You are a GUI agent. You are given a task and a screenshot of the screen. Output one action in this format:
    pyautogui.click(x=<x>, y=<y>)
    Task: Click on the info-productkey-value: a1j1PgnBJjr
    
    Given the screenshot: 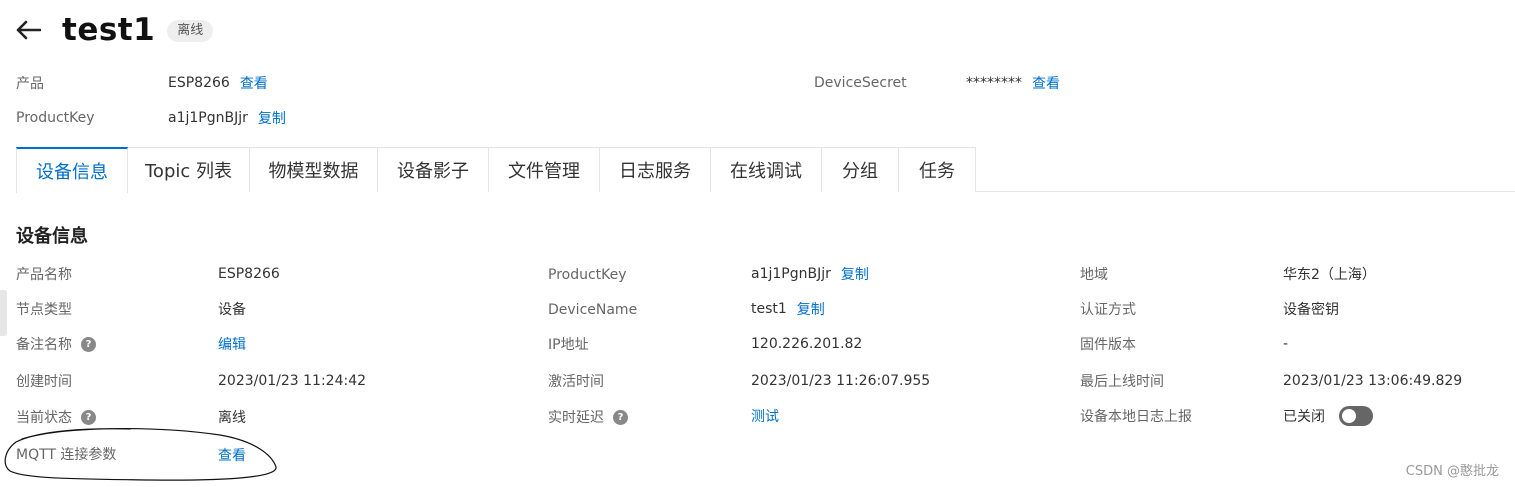 What is the action you would take?
    pyautogui.click(x=791, y=274)
    